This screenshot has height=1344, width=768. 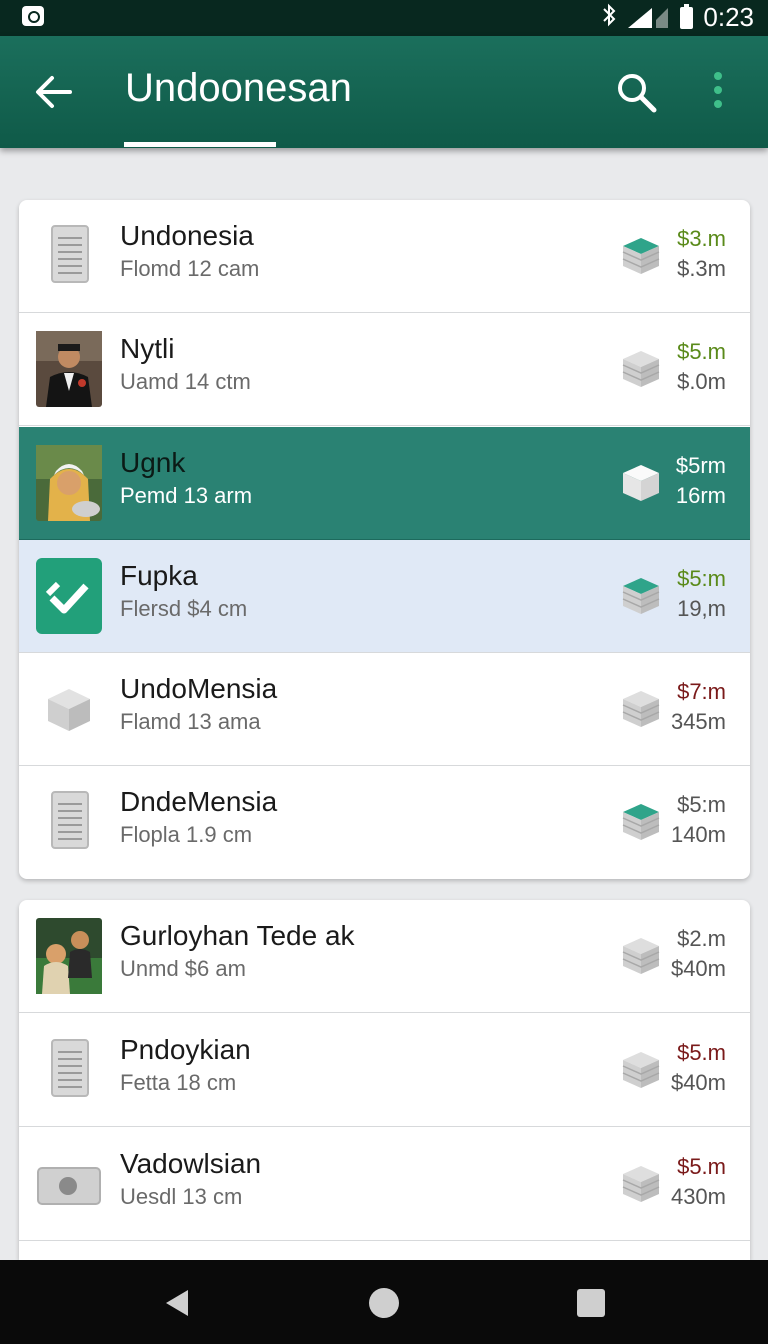 What do you see at coordinates (181, 1196) in the screenshot?
I see `item-subtitle: Uesdl 13 cm` at bounding box center [181, 1196].